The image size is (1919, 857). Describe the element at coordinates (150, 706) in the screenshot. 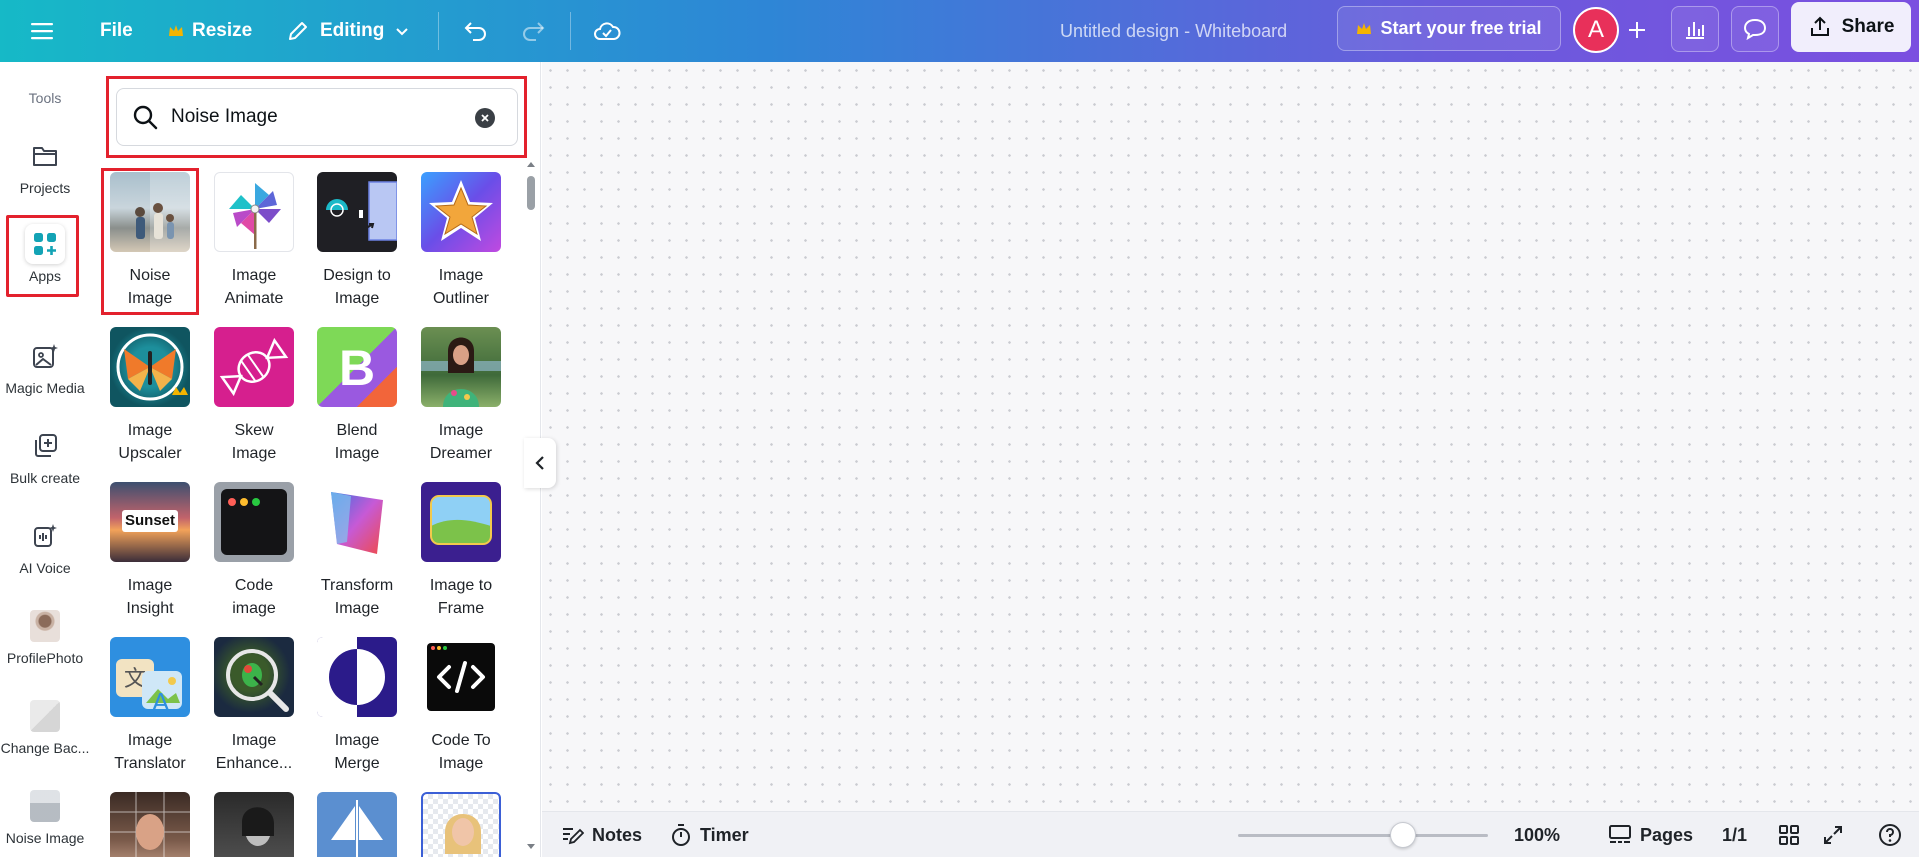

I see `app-image-translator: 文A Image Translator` at that location.